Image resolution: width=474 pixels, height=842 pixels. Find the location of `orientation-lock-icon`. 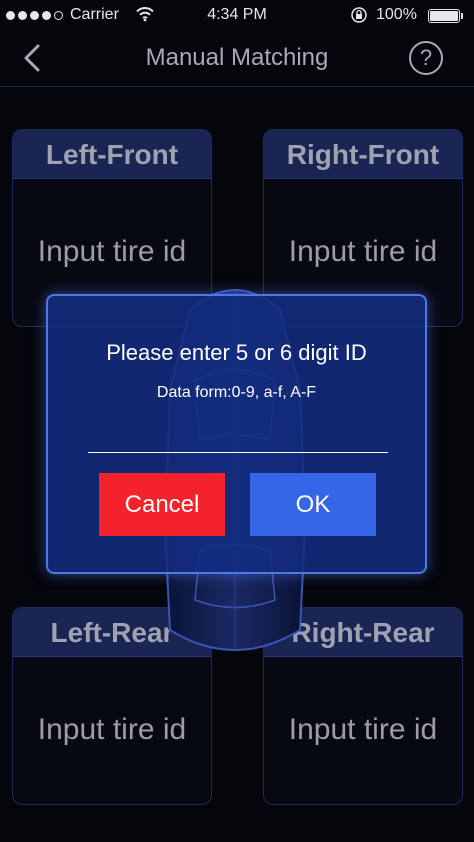

orientation-lock-icon is located at coordinates (359, 17).